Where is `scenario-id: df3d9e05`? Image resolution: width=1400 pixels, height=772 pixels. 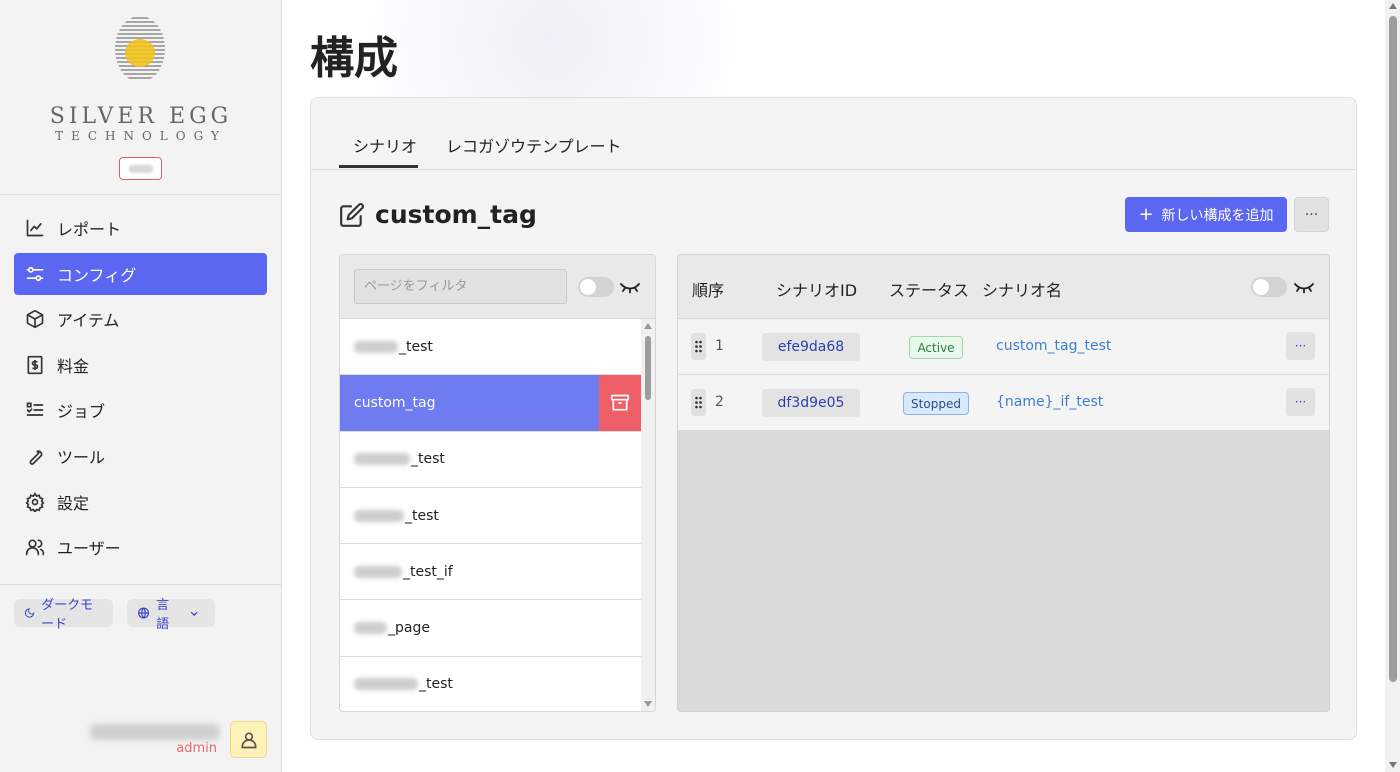
scenario-id: df3d9e05 is located at coordinates (811, 403).